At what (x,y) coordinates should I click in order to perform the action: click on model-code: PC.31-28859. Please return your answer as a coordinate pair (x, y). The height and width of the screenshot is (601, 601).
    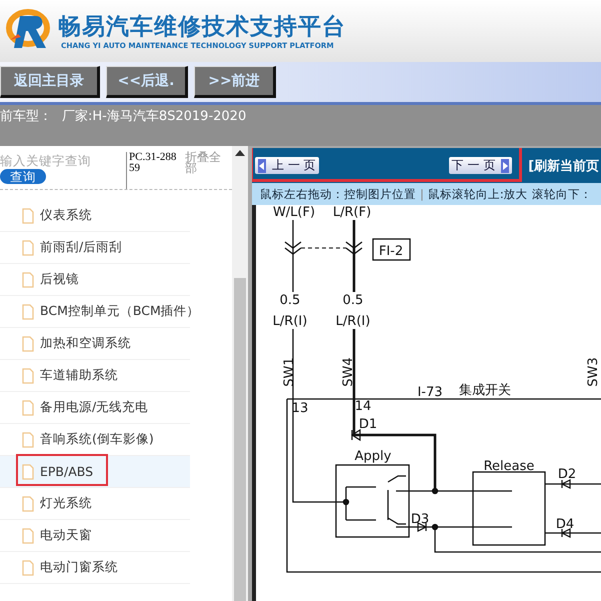
    Looking at the image, I should click on (153, 170).